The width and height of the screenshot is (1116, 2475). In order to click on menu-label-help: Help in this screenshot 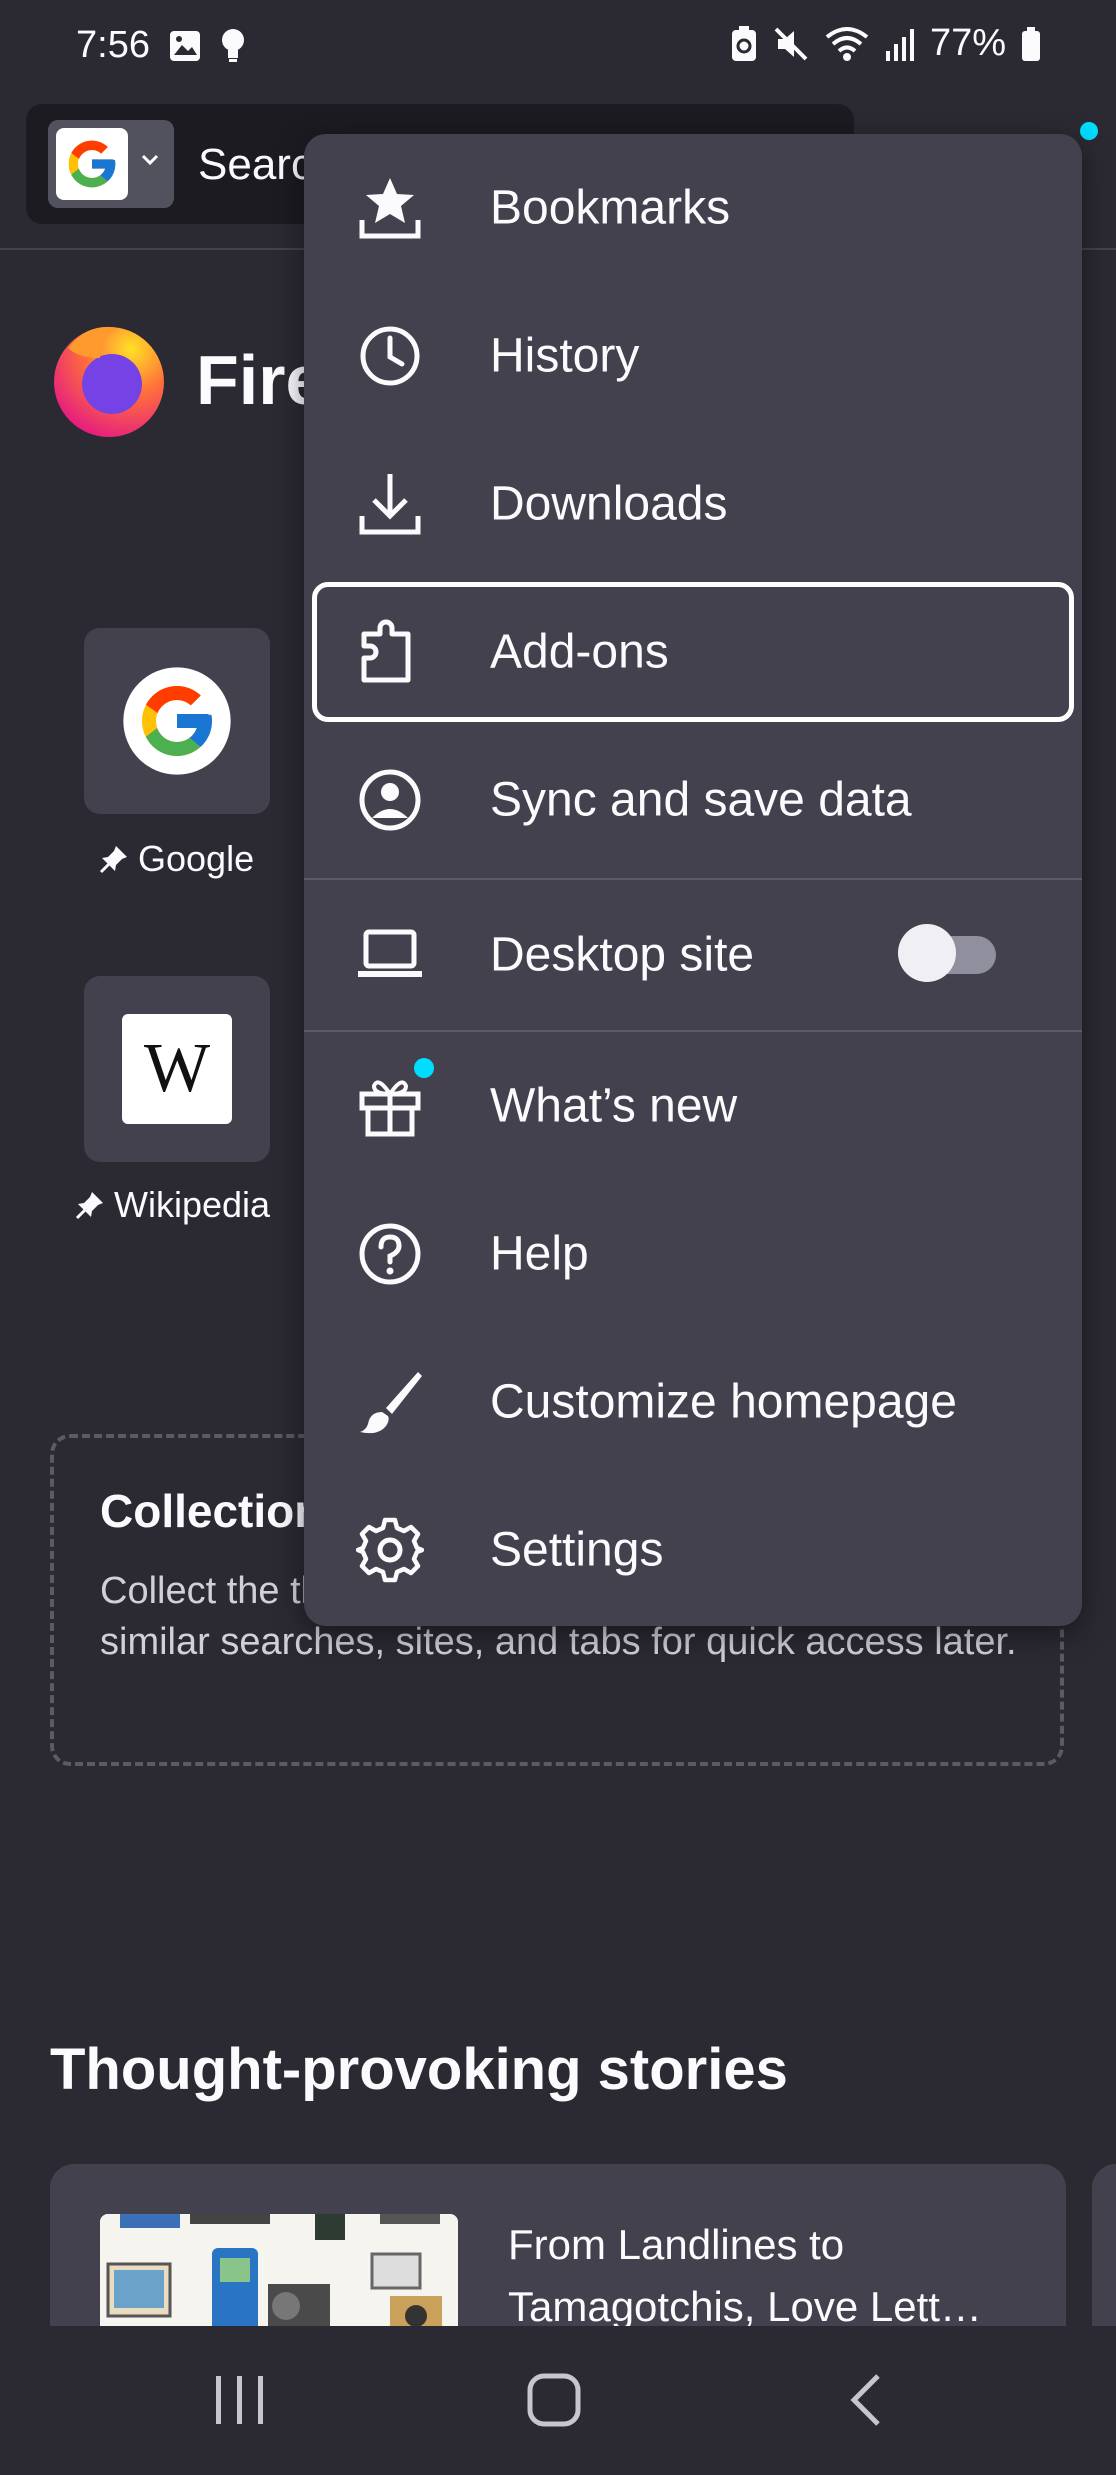, I will do `click(539, 1254)`.